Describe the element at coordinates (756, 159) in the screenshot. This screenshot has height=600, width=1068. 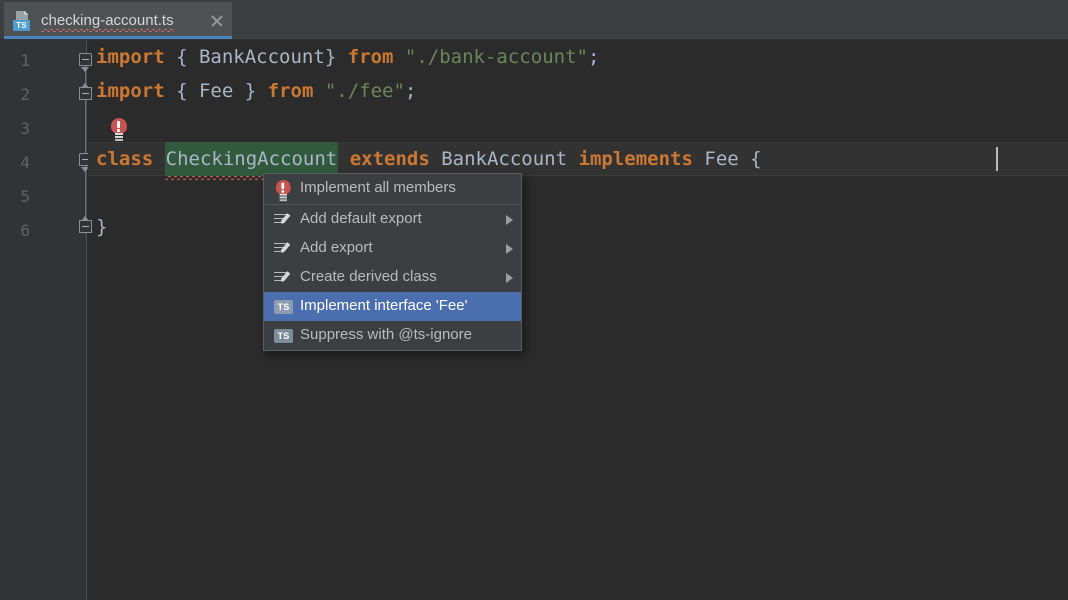
I see `token-open-brace: {` at that location.